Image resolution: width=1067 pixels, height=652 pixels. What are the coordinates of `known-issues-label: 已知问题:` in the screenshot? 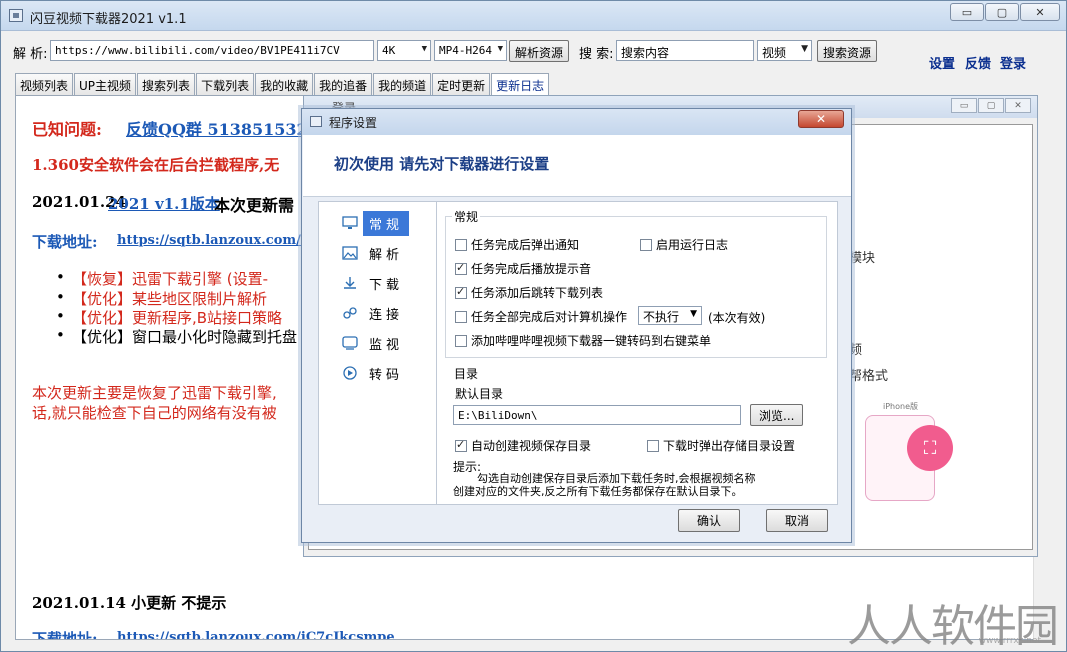 It's located at (67, 129).